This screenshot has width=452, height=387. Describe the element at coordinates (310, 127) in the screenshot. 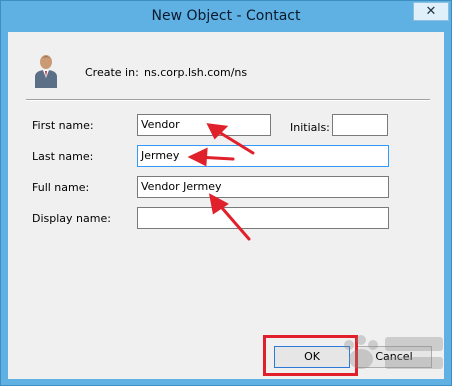

I see `initials-label: Initials:` at that location.